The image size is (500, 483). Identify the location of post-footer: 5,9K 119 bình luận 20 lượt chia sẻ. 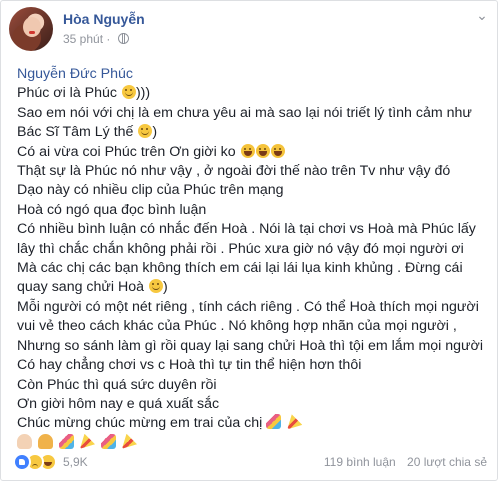
(252, 463).